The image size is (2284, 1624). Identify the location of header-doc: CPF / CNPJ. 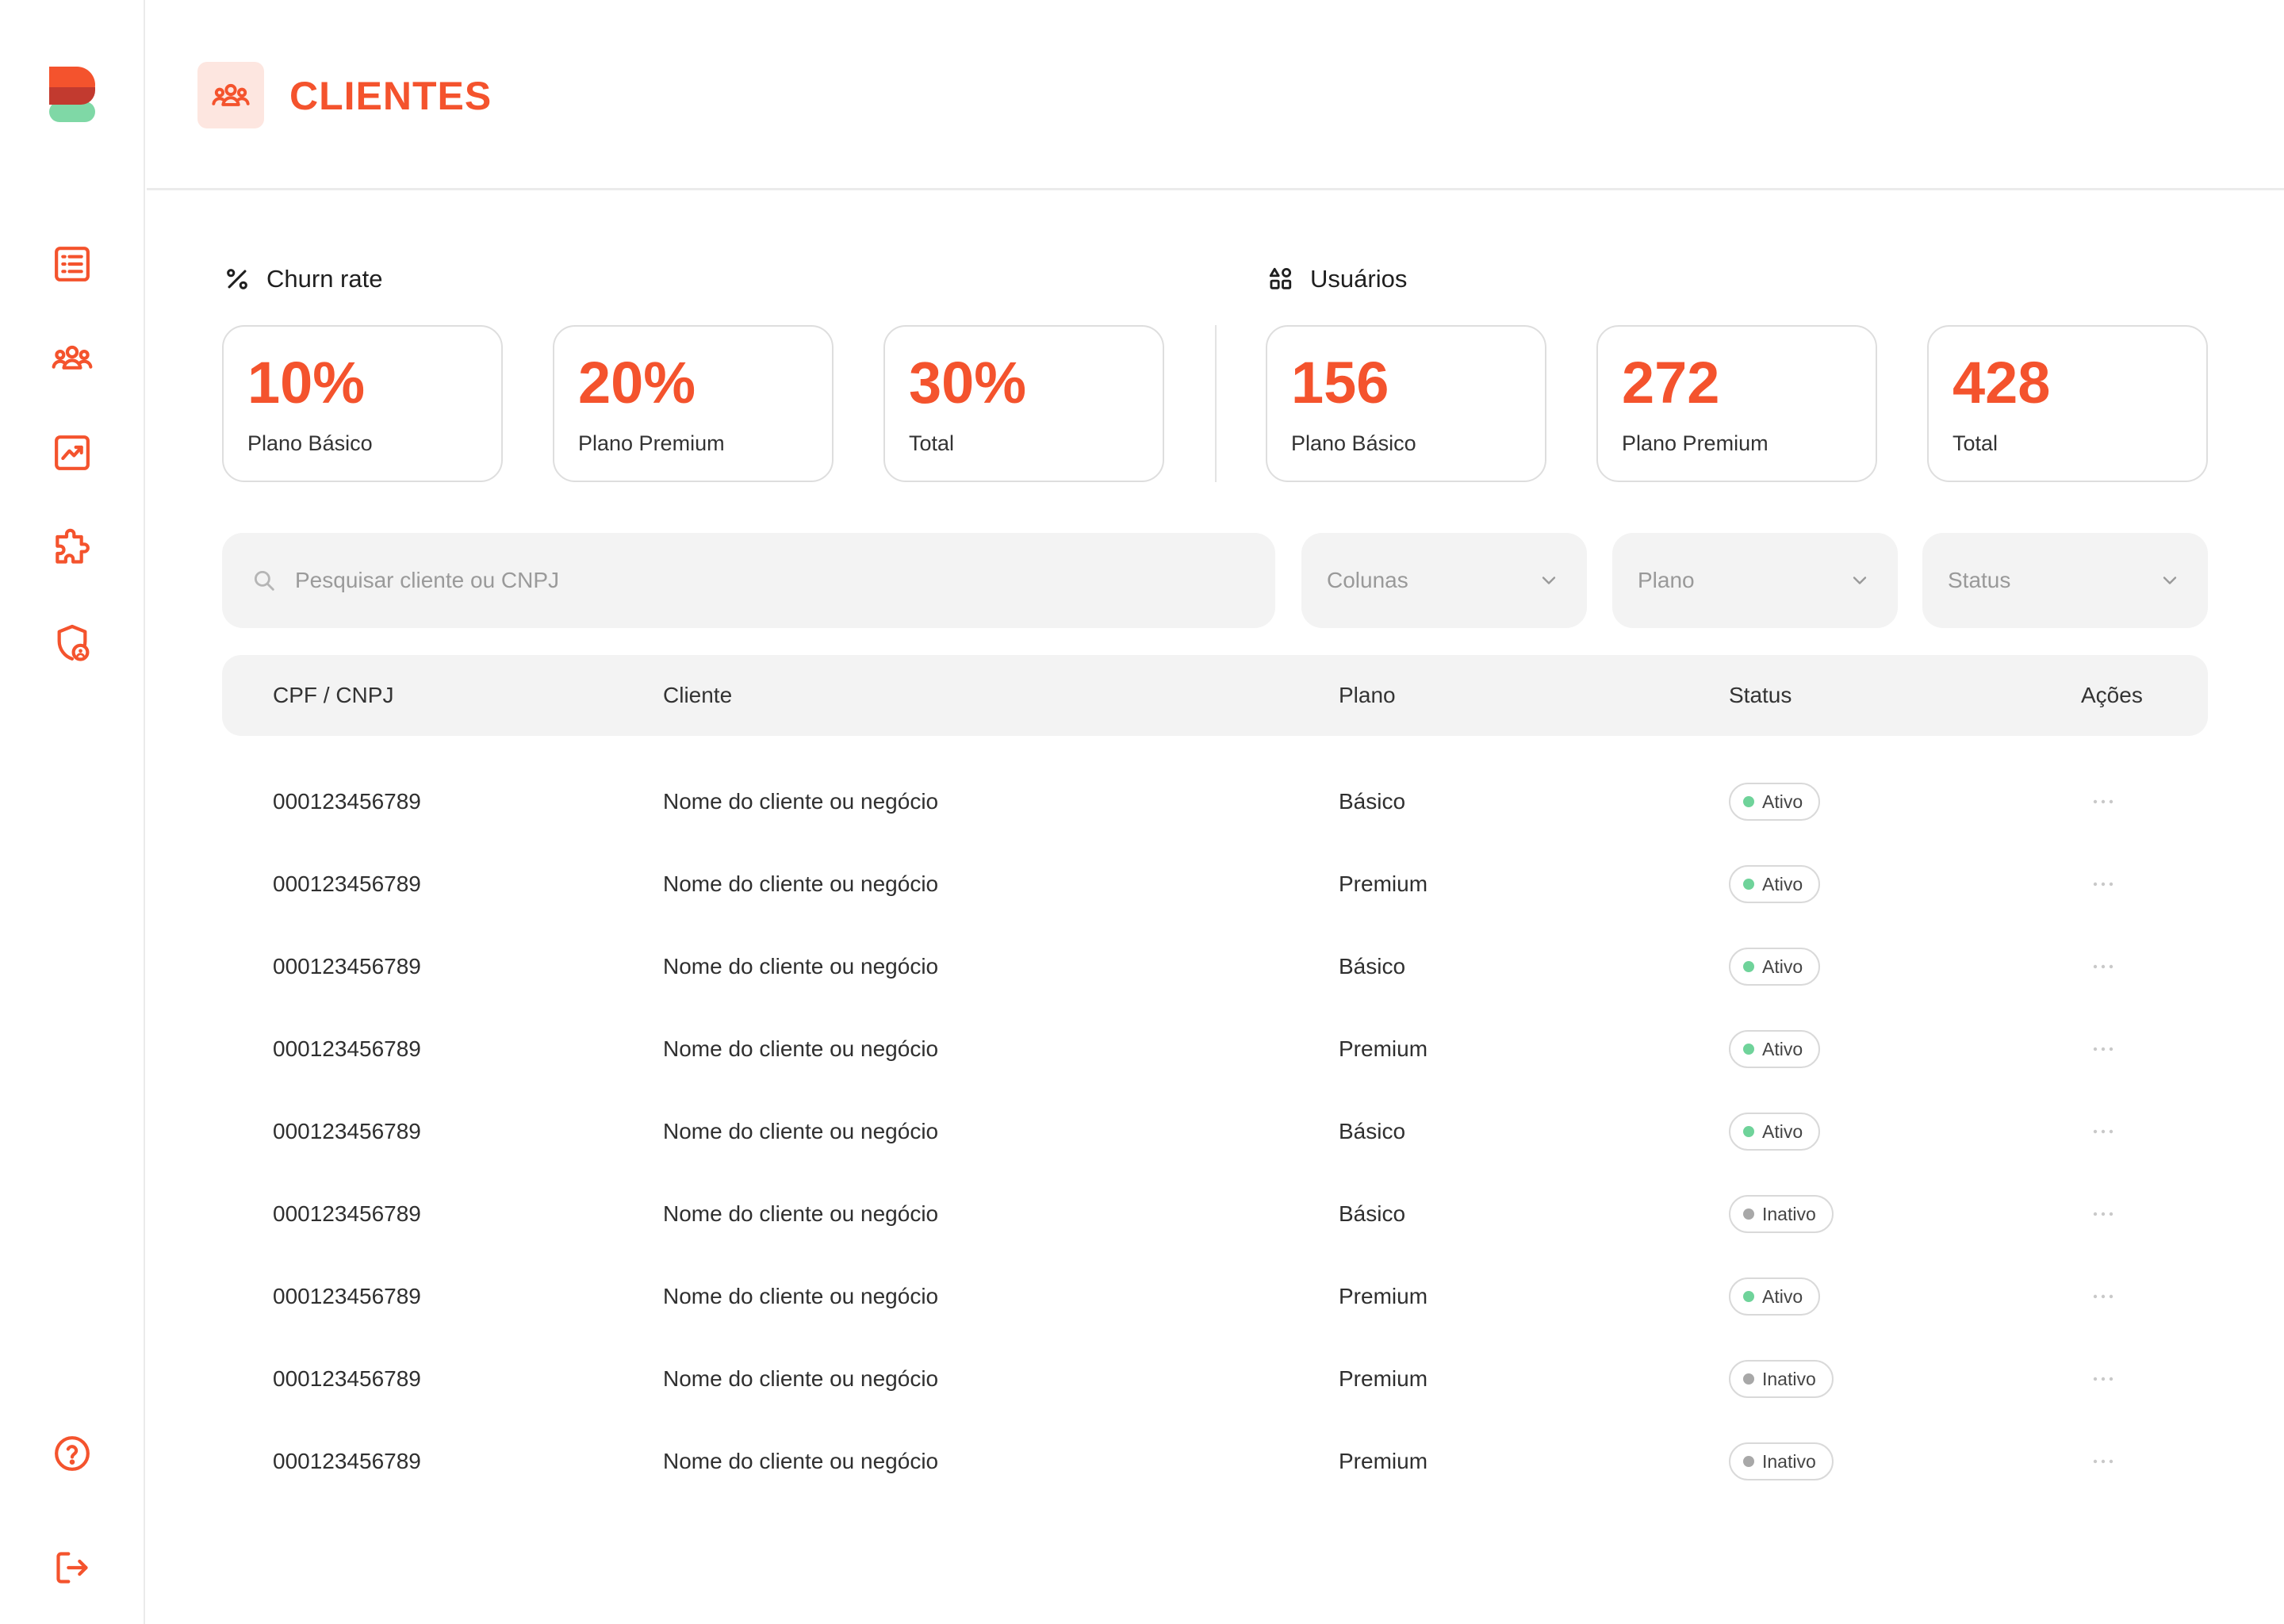
(333, 695).